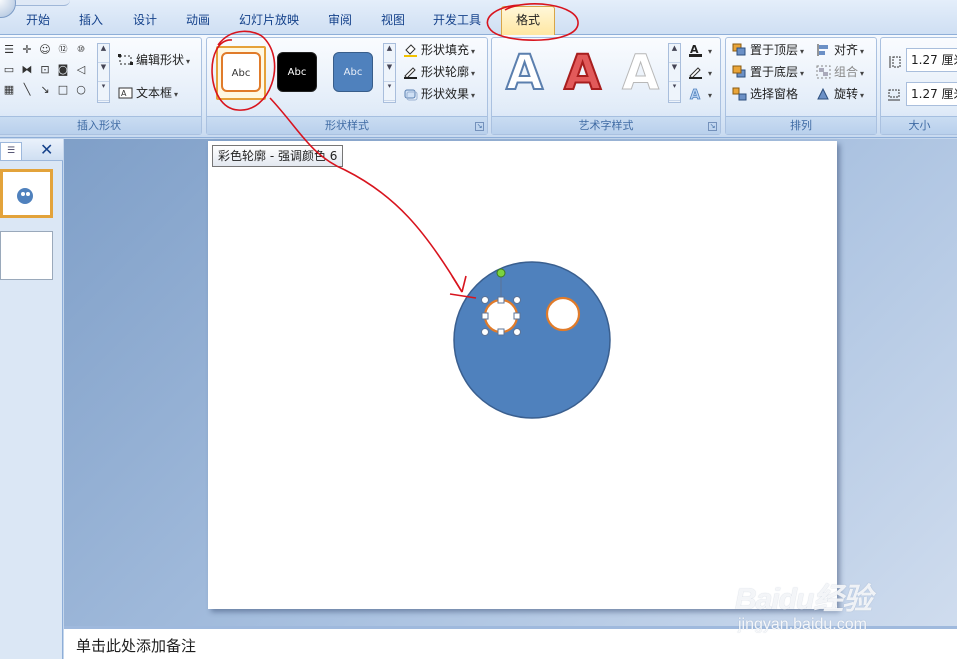 The height and width of the screenshot is (659, 957). I want to click on tab-home: 开始, so click(38, 20).